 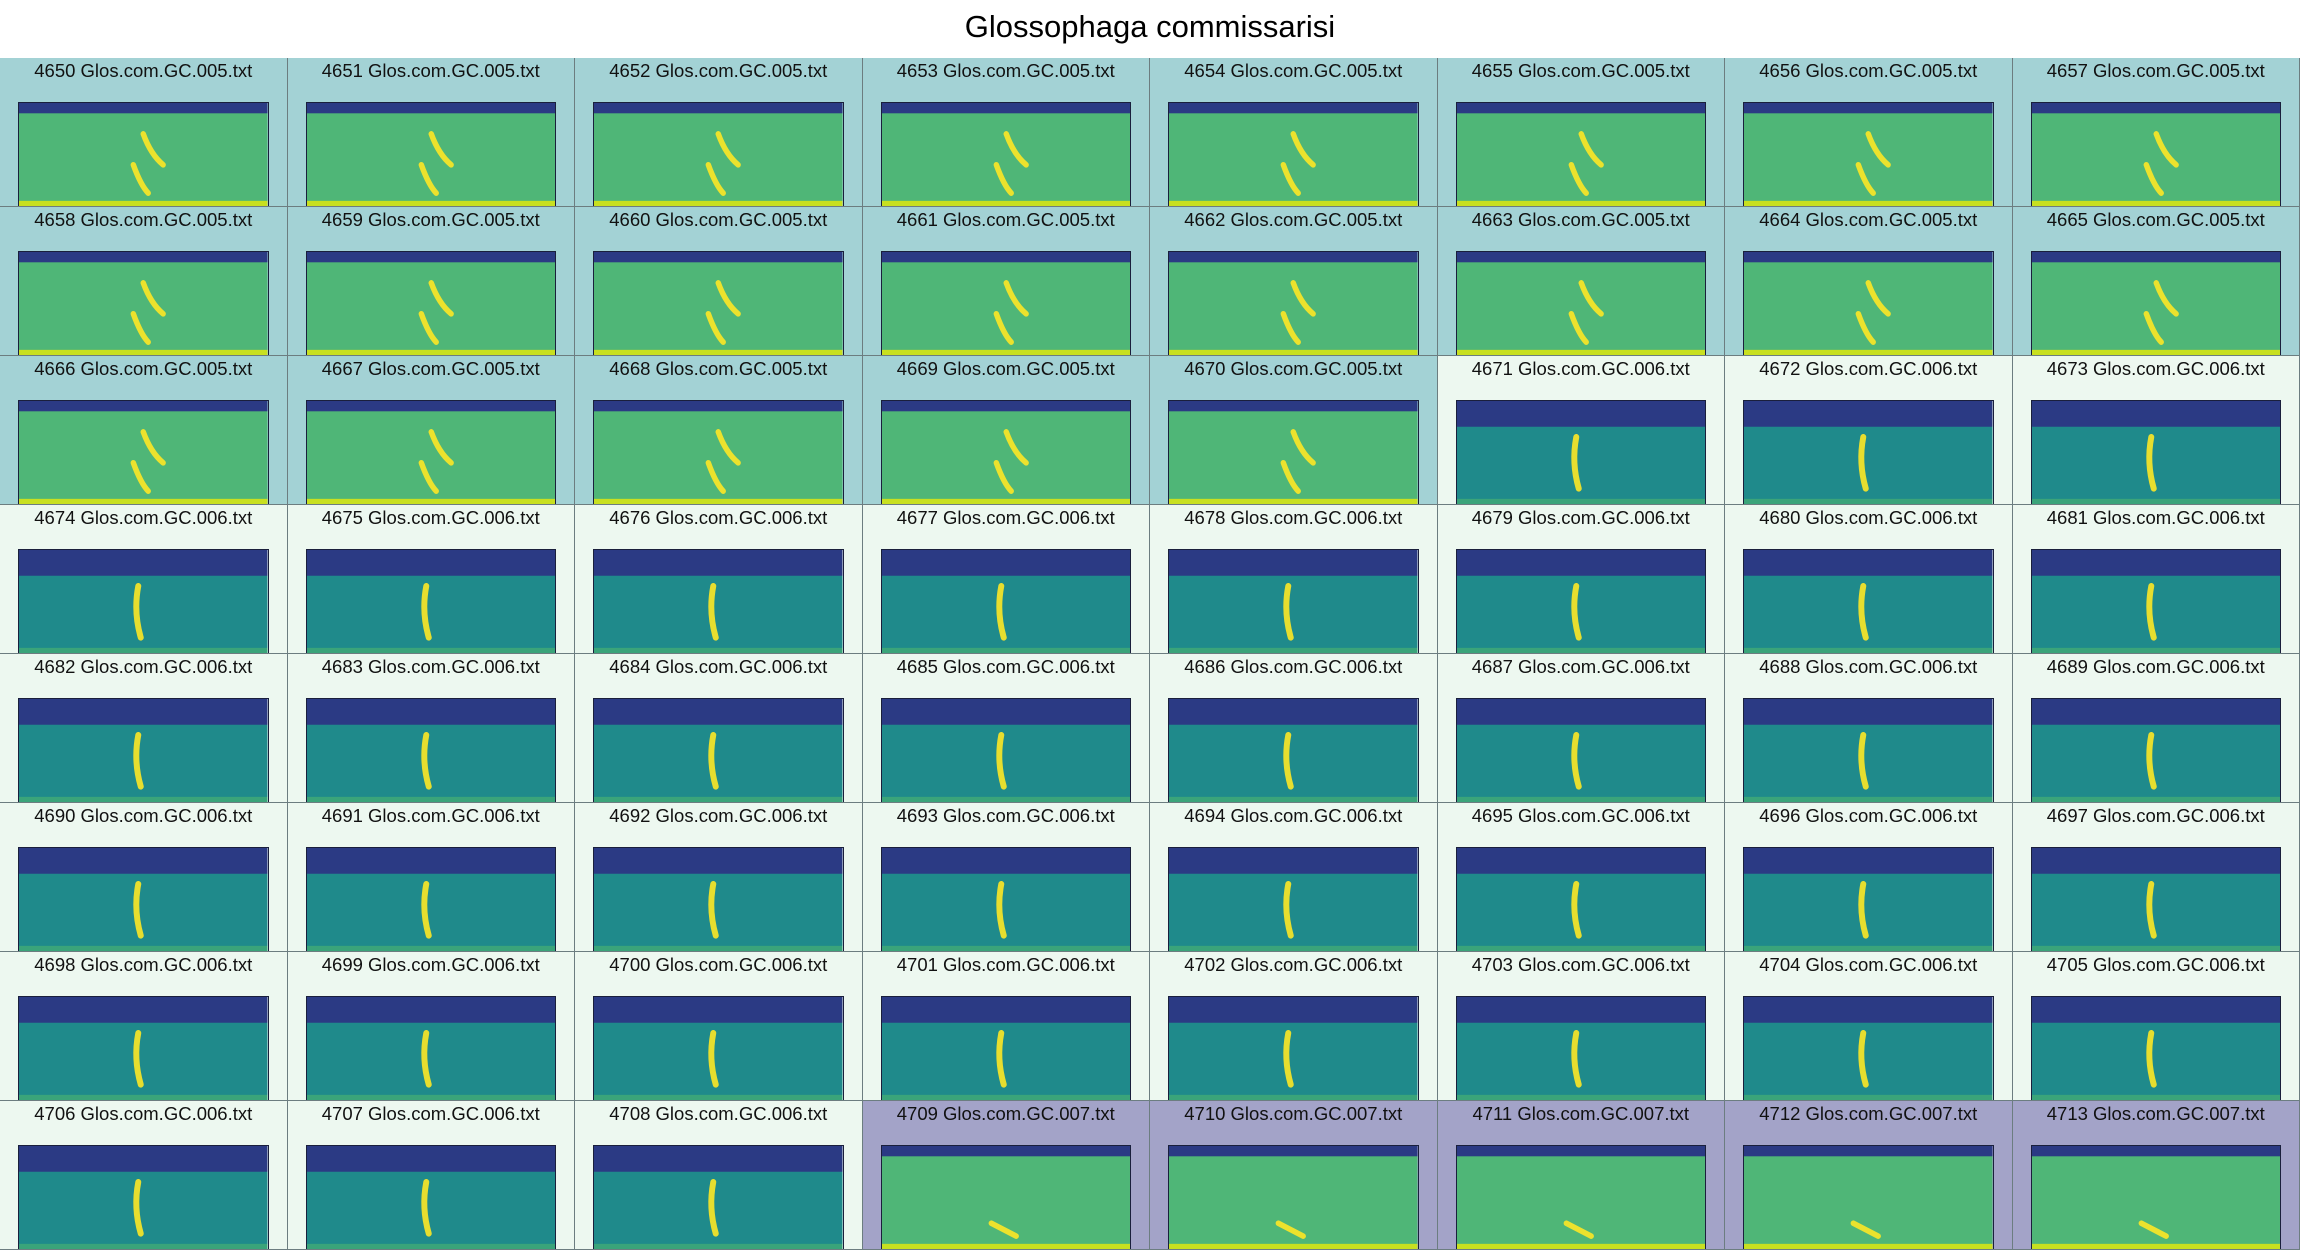 I want to click on cell-label: 4709 Glos.com.GC.007.txt, so click(x=1005, y=1113).